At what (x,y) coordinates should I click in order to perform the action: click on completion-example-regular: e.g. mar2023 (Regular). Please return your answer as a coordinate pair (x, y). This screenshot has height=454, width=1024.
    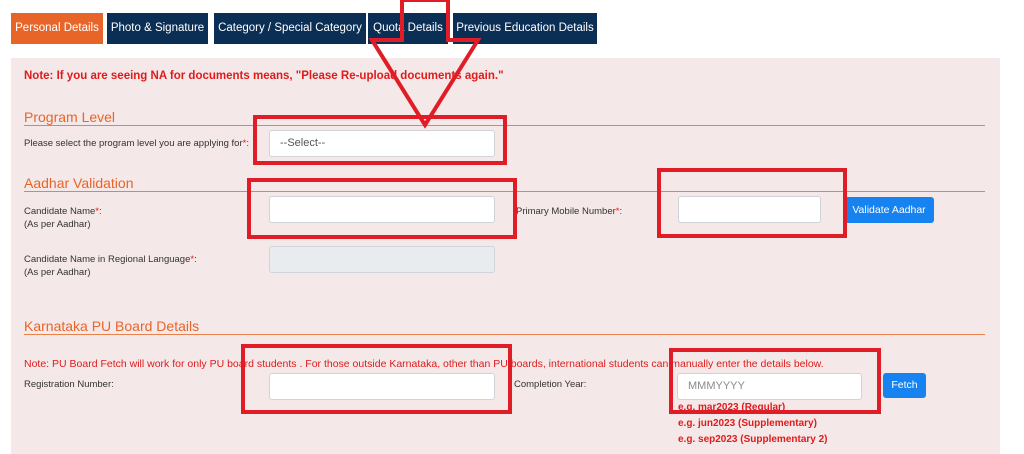
    Looking at the image, I should click on (732, 407).